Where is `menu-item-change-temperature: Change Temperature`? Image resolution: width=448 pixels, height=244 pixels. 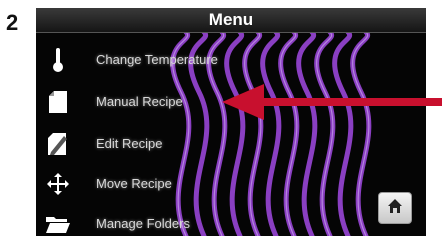
menu-item-change-temperature: Change Temperature is located at coordinates (186, 60).